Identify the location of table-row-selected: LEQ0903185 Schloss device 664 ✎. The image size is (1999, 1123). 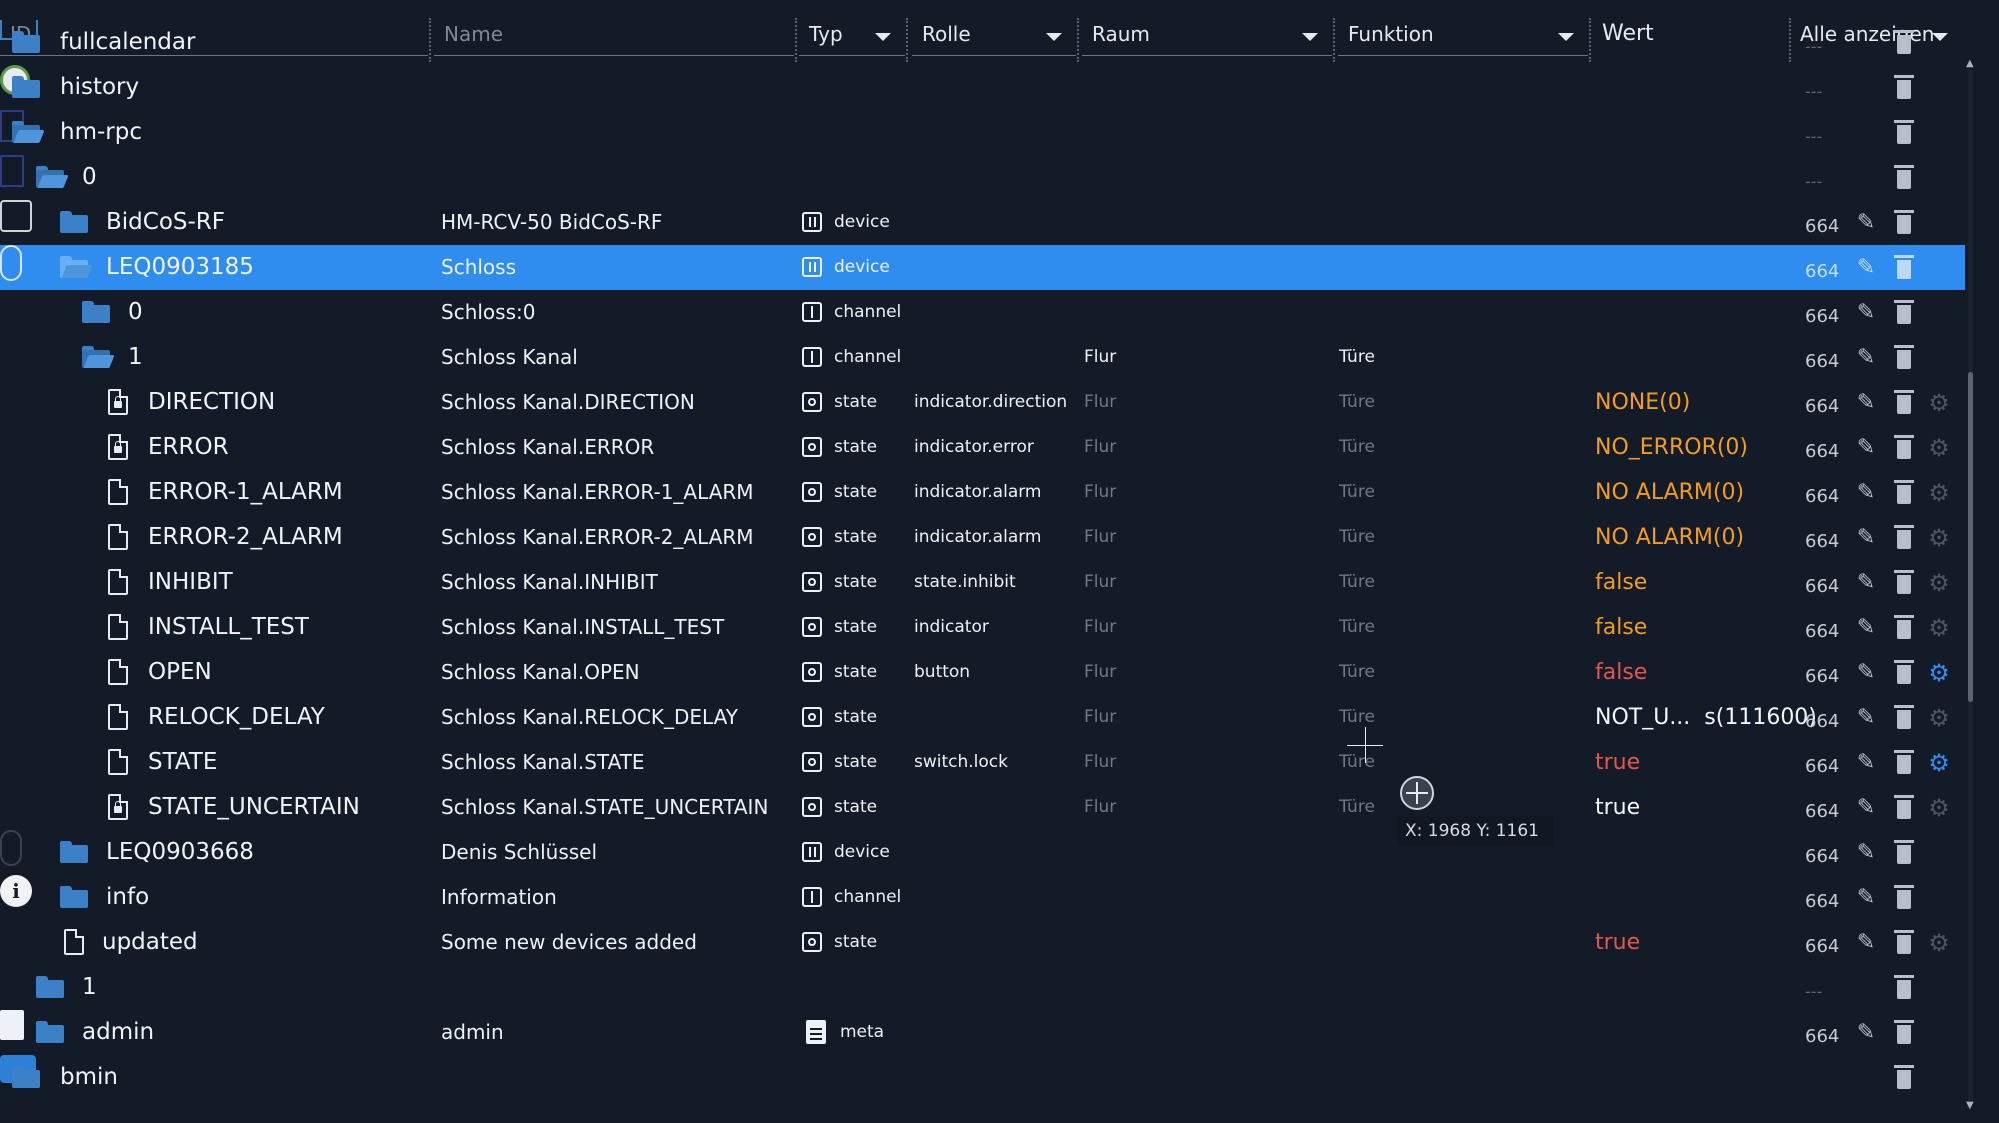
(982, 267).